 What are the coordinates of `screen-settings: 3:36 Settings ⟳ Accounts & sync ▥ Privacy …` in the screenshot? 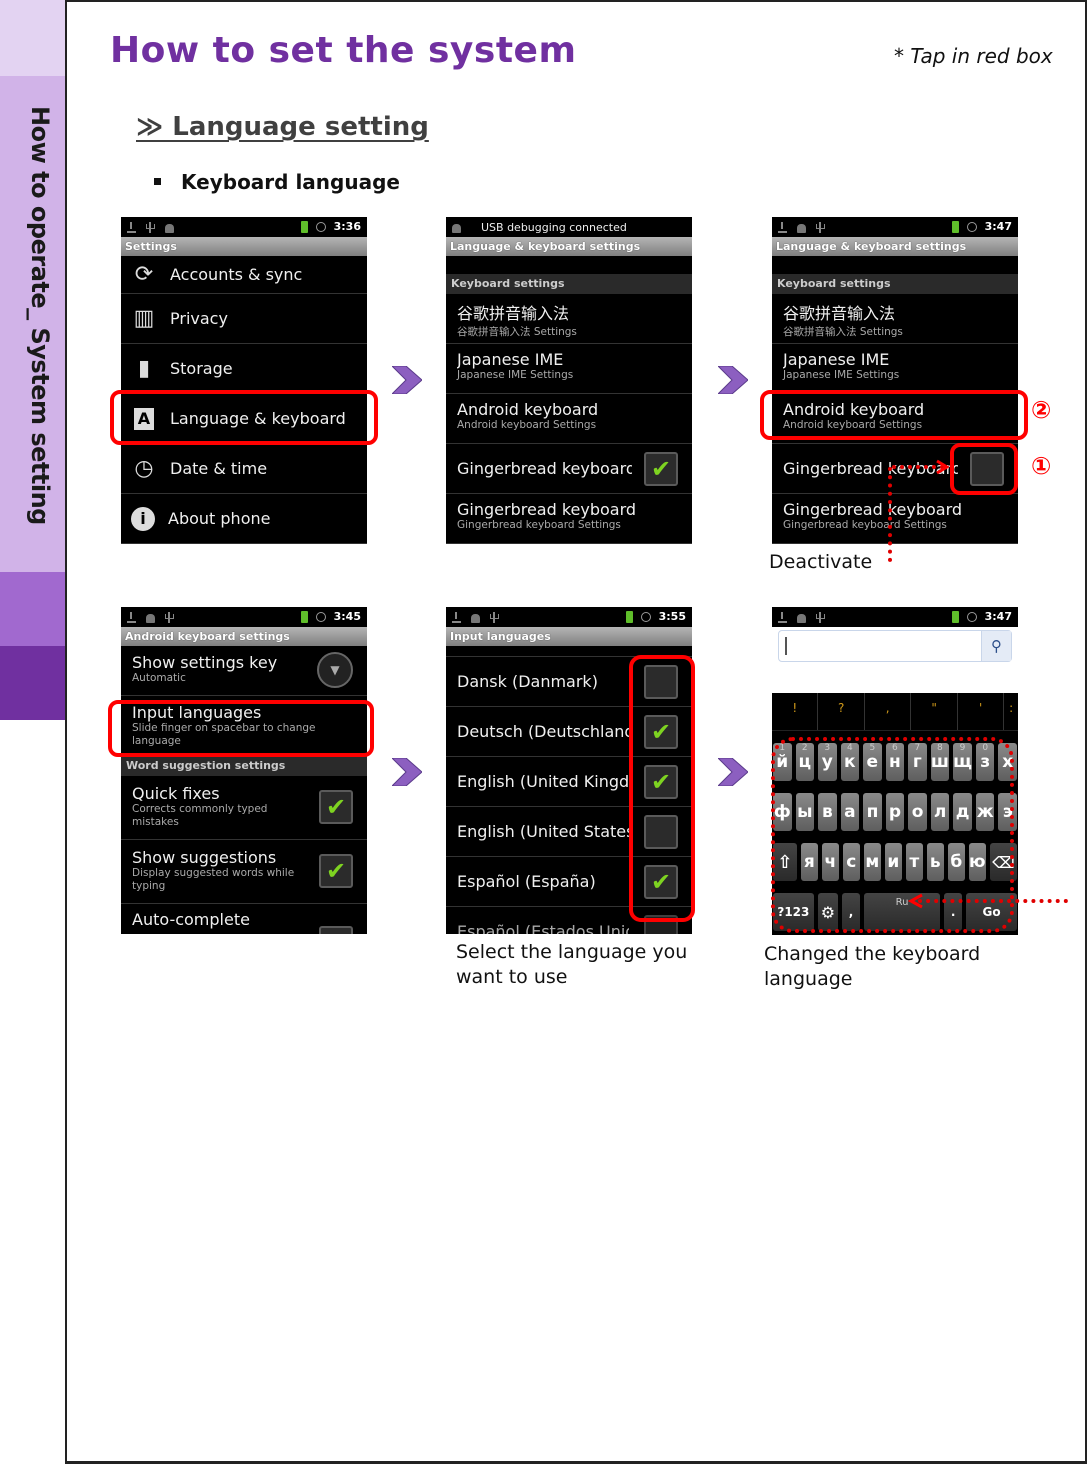 It's located at (244, 380).